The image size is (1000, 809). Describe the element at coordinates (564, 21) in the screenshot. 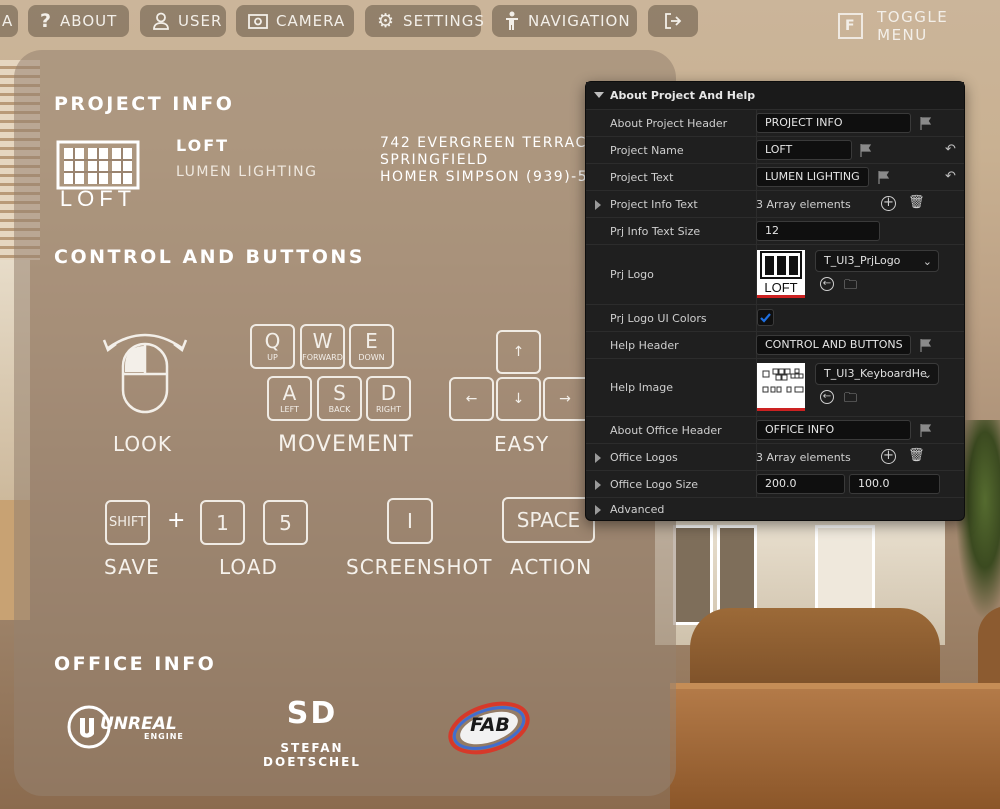

I see `navigation-button: NAVIGATION` at that location.